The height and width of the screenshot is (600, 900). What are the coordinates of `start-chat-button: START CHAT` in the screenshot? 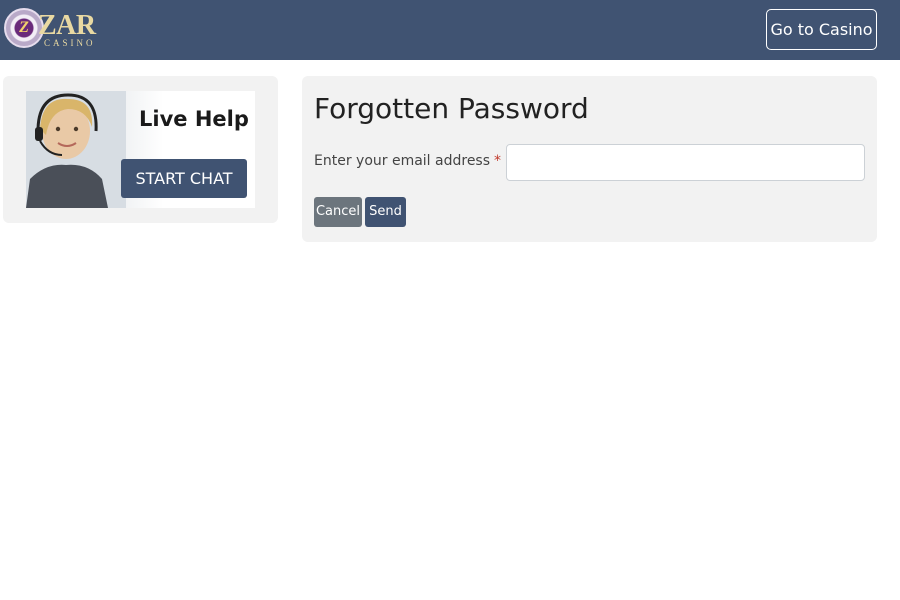 It's located at (184, 178).